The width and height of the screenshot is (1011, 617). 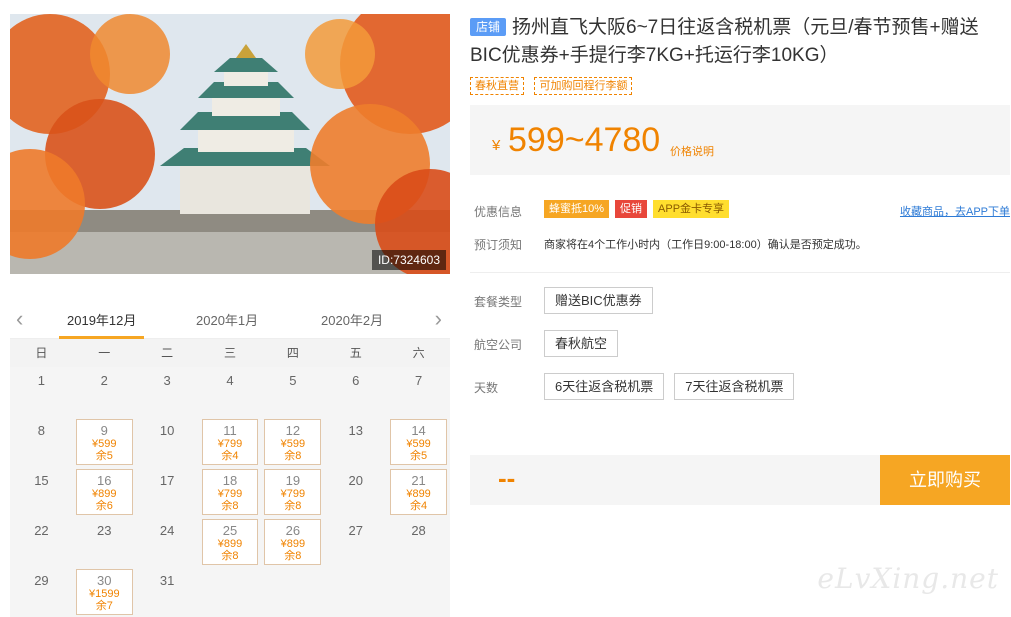 I want to click on weekday-fri: 五, so click(x=355, y=353).